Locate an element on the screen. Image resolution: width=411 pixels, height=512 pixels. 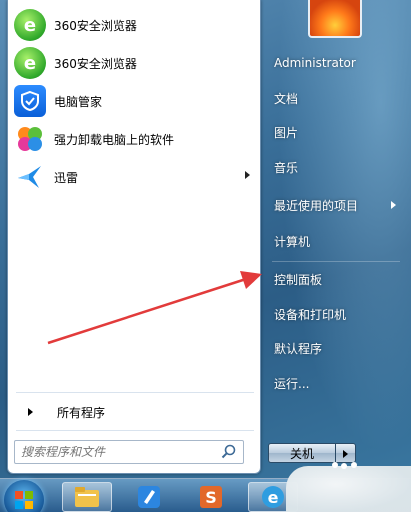
s-app-icon: S is located at coordinates (211, 497).